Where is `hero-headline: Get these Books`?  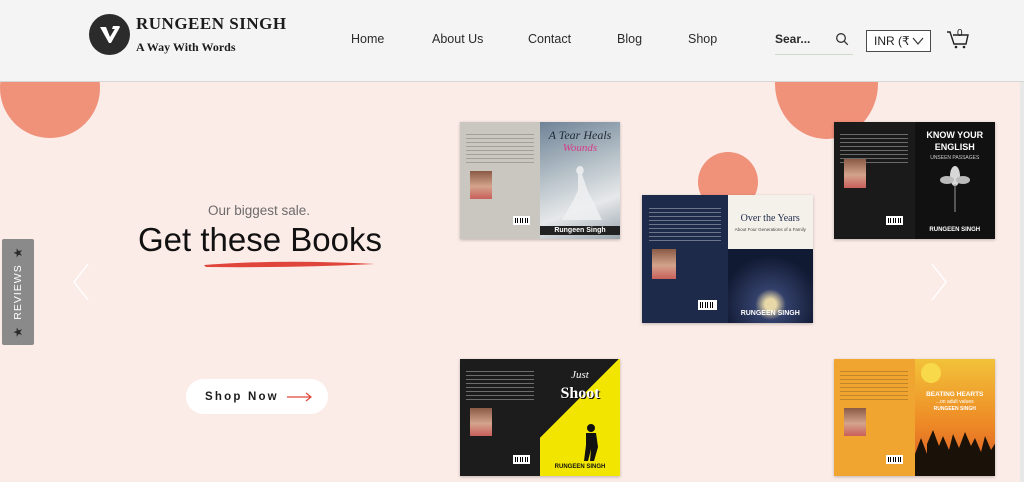 hero-headline: Get these Books is located at coordinates (260, 240).